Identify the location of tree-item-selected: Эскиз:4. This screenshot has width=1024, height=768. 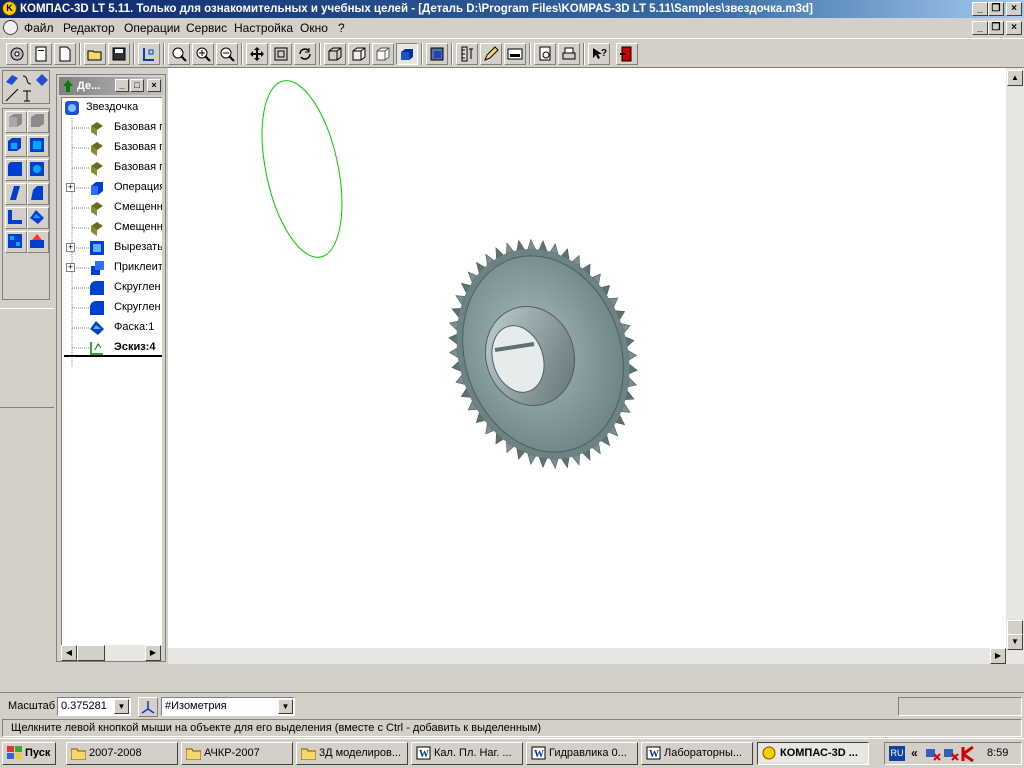
(112, 348).